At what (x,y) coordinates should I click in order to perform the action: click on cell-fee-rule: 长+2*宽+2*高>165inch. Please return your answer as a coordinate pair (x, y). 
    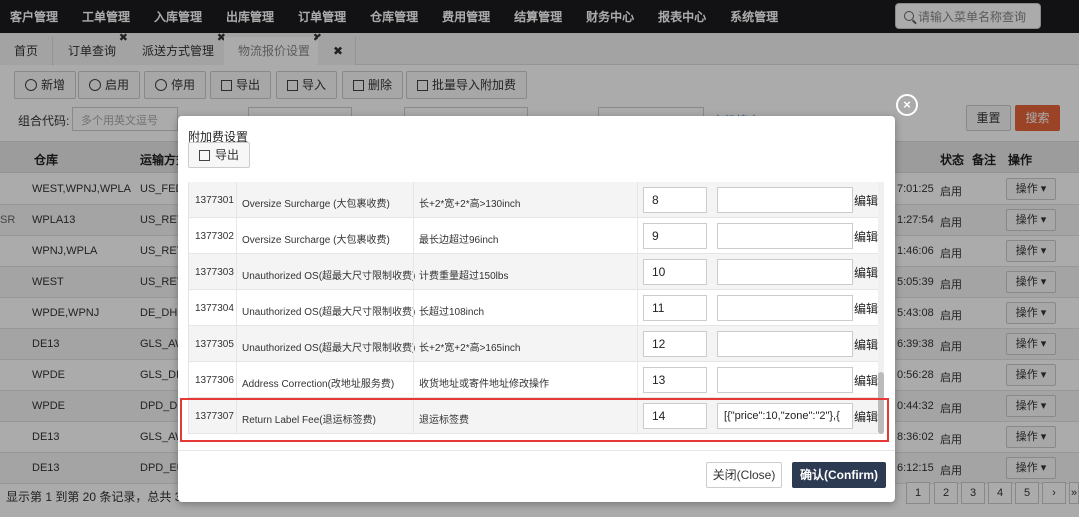
    Looking at the image, I should click on (470, 348).